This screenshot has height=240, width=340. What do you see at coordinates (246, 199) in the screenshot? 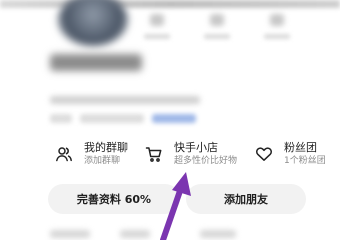
I see `add-friend-button: 添加朋友` at bounding box center [246, 199].